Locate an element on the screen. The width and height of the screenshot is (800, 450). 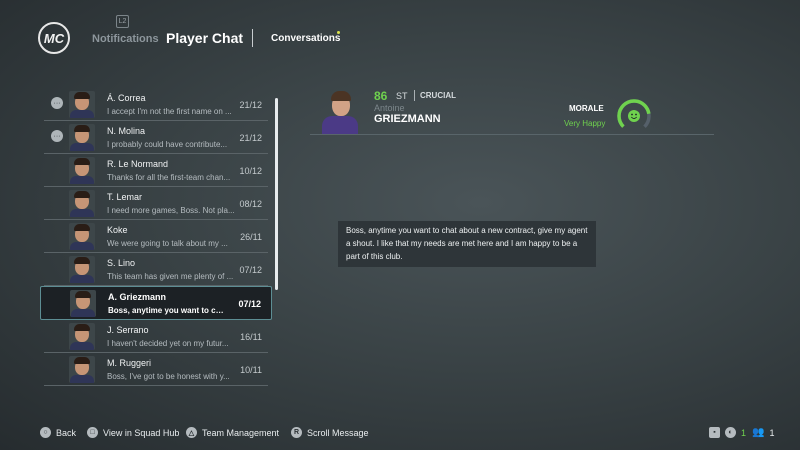
team-management-button: △ Team Management is located at coordinates (232, 432).